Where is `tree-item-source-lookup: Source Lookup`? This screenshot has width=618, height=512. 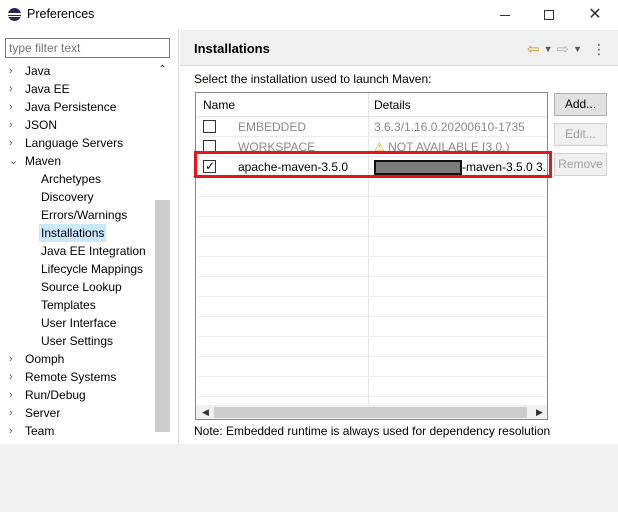
tree-item-source-lookup: Source Lookup is located at coordinates (77, 287).